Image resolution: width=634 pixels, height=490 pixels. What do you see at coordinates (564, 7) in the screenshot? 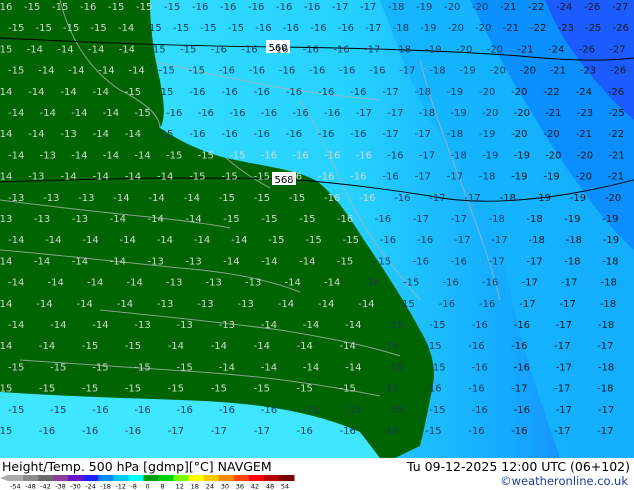
I see `temperature-label: -24` at bounding box center [564, 7].